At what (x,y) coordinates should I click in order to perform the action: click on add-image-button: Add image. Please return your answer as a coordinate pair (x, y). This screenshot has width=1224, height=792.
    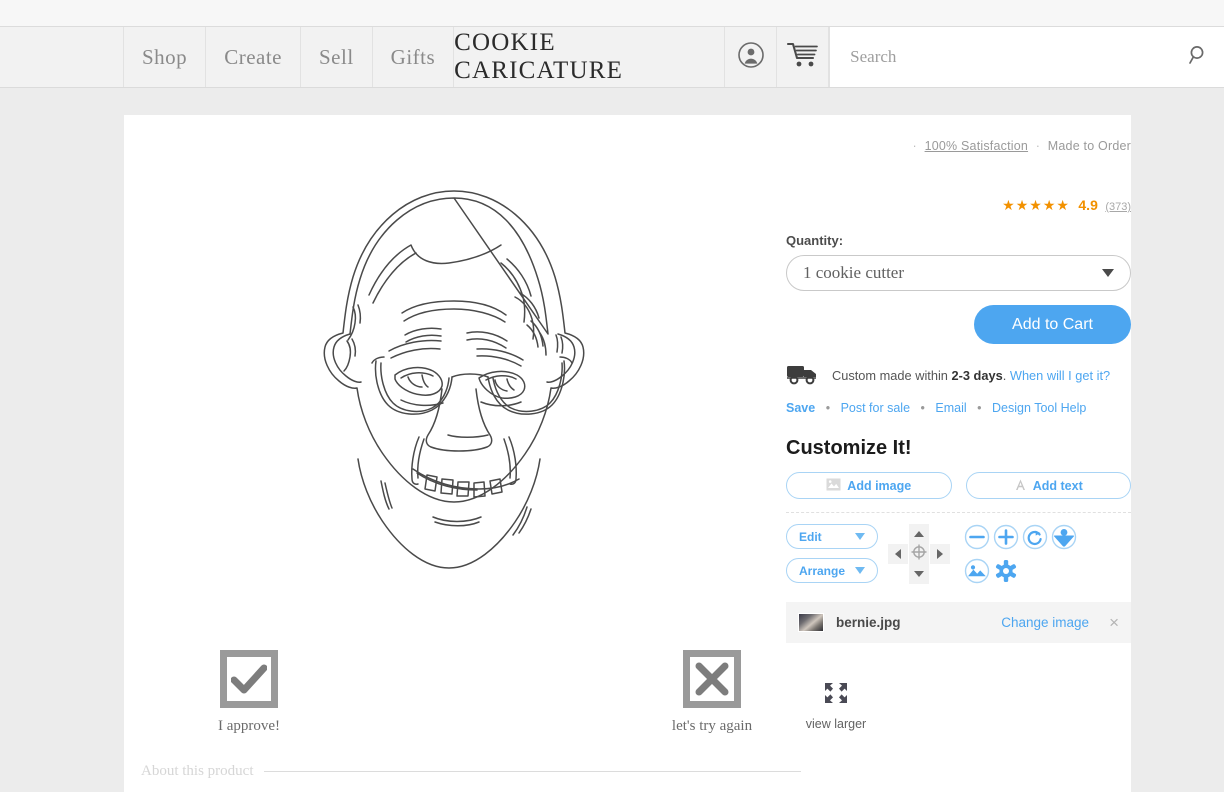
    Looking at the image, I should click on (869, 485).